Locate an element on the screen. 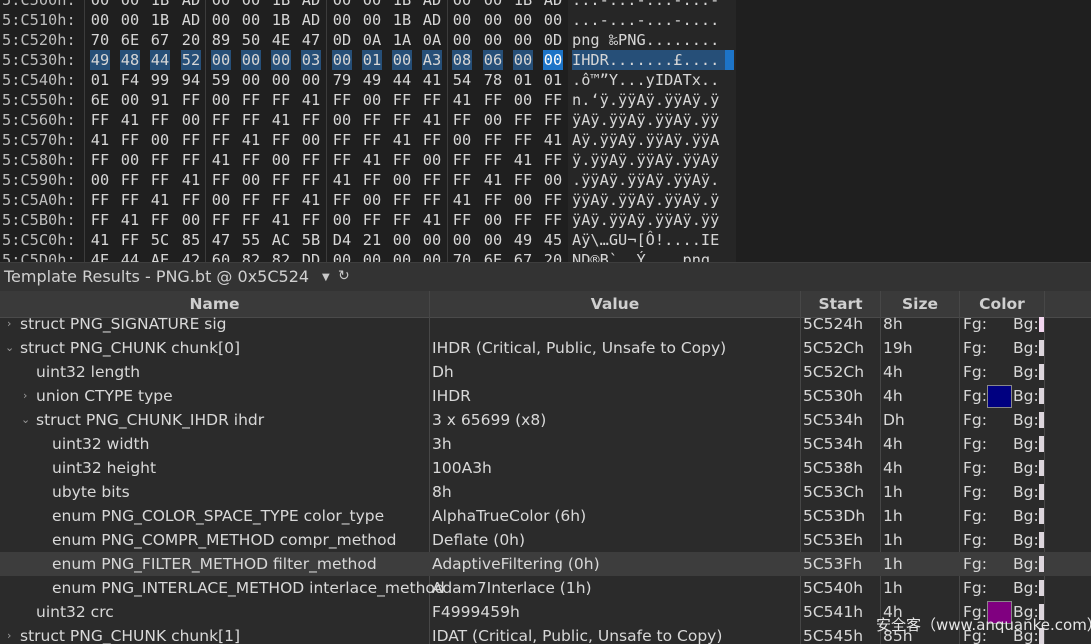 This screenshot has height=644, width=1091. hex-byte: 03 is located at coordinates (311, 60).